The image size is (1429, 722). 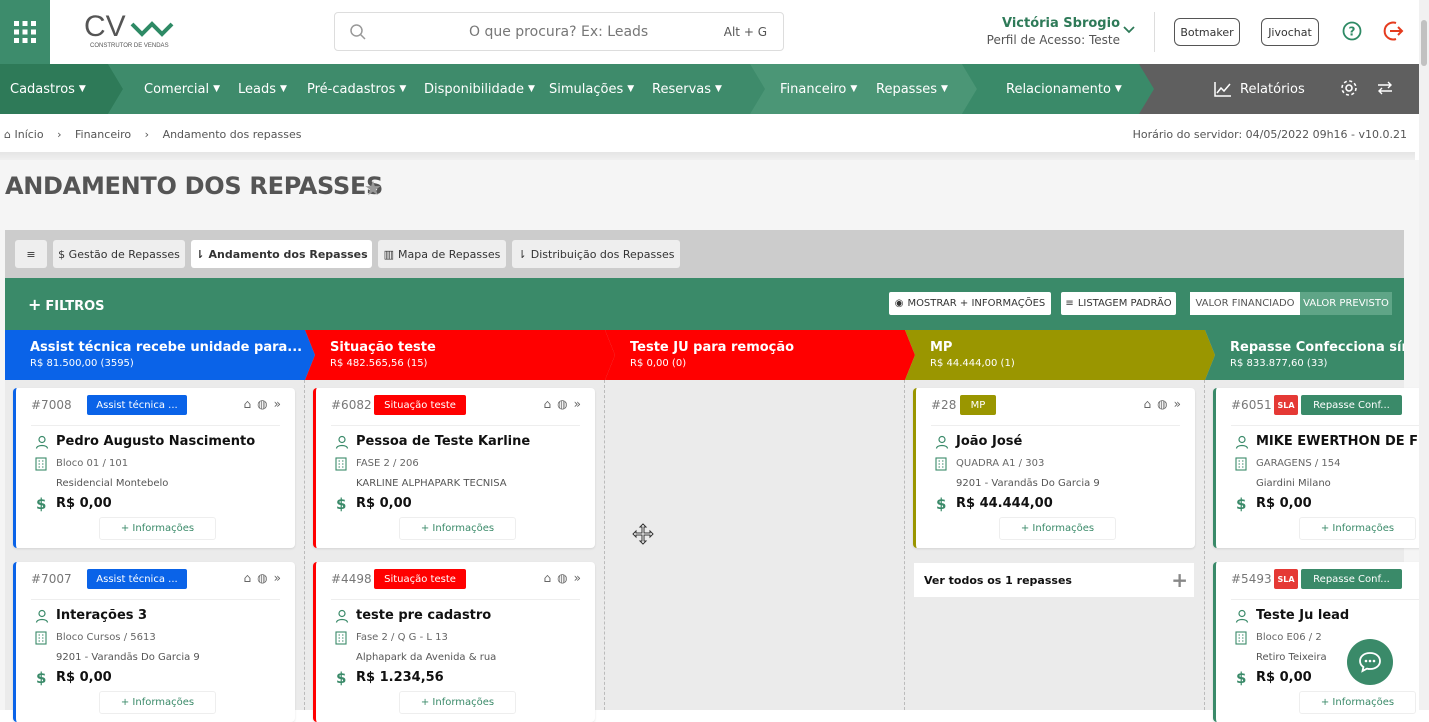 What do you see at coordinates (1118, 303) in the screenshot?
I see `standard-listing-button: ≡ LISTAGEM PADRÃO` at bounding box center [1118, 303].